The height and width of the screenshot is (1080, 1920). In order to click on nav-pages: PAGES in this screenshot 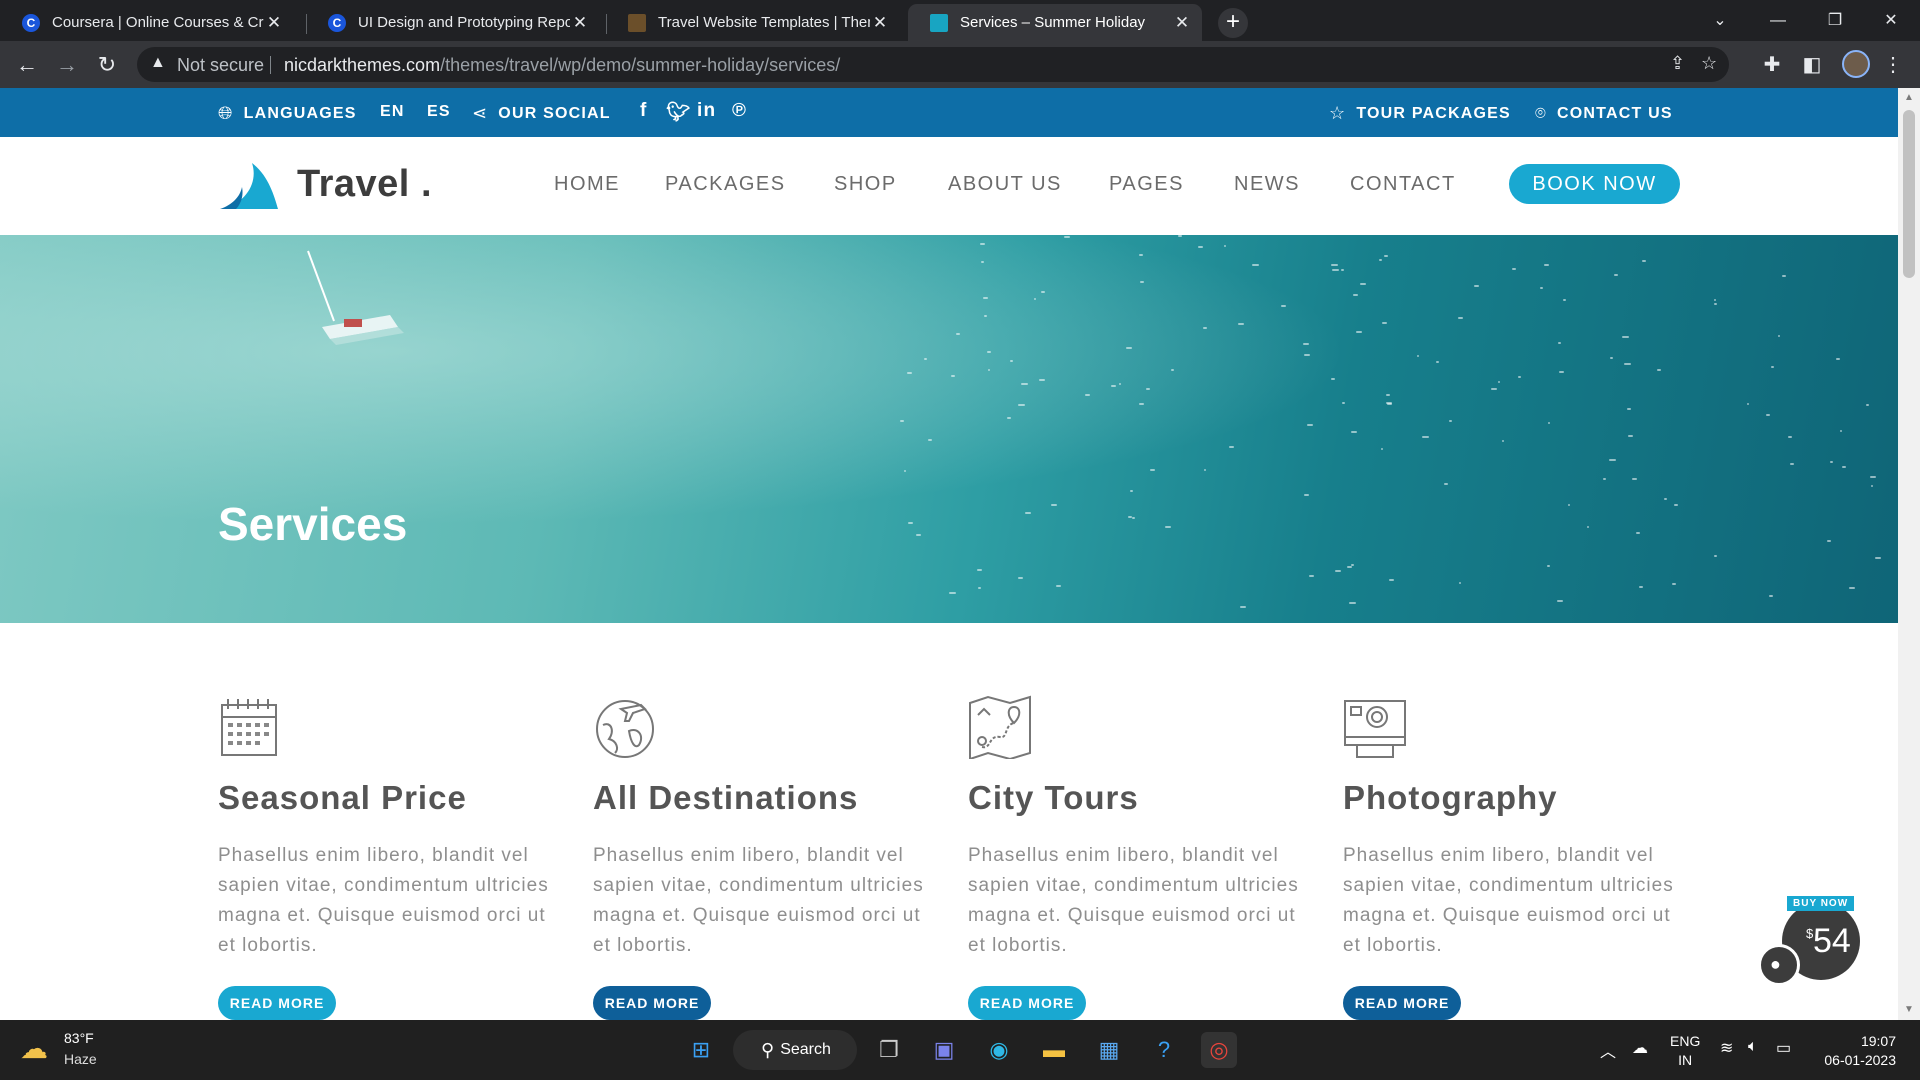, I will do `click(1146, 184)`.